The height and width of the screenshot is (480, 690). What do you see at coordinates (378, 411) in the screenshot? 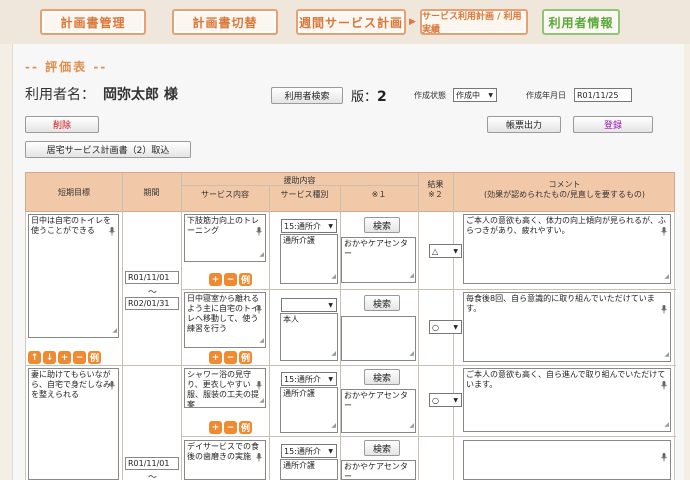
I see `service-2-1-provider: おかやケアセンター ◢` at bounding box center [378, 411].